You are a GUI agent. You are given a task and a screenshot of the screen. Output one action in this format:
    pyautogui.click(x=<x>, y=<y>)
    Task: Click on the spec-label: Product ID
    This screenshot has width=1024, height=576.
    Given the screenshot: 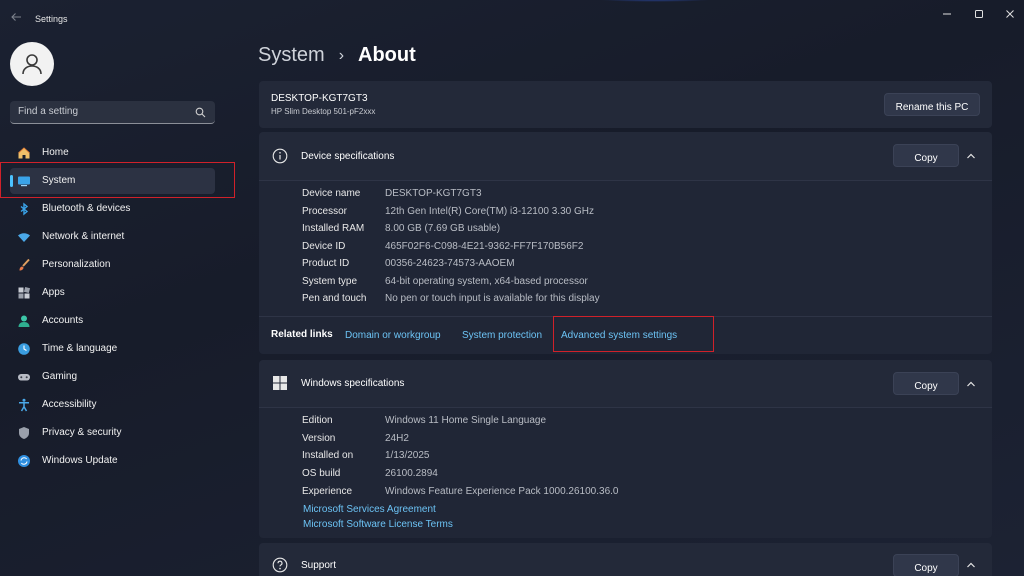 What is the action you would take?
    pyautogui.click(x=326, y=263)
    